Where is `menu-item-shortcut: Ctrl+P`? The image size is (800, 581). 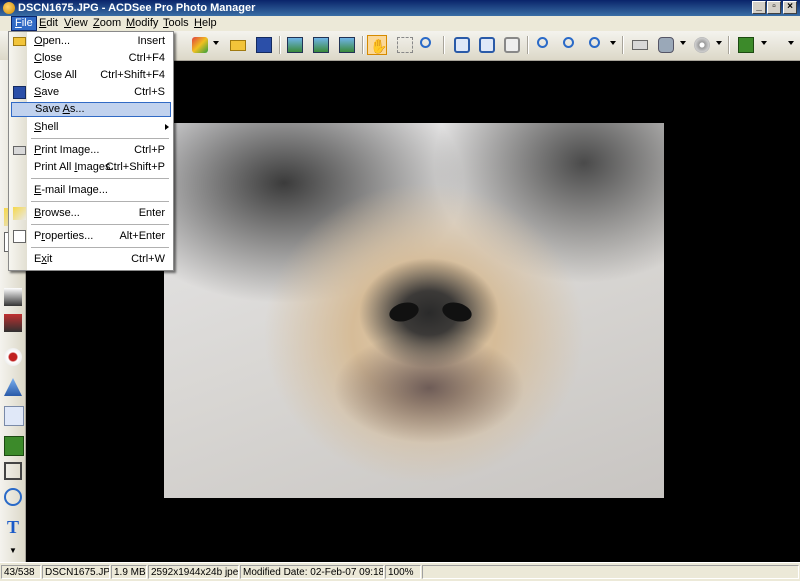 menu-item-shortcut: Ctrl+P is located at coordinates (149, 150).